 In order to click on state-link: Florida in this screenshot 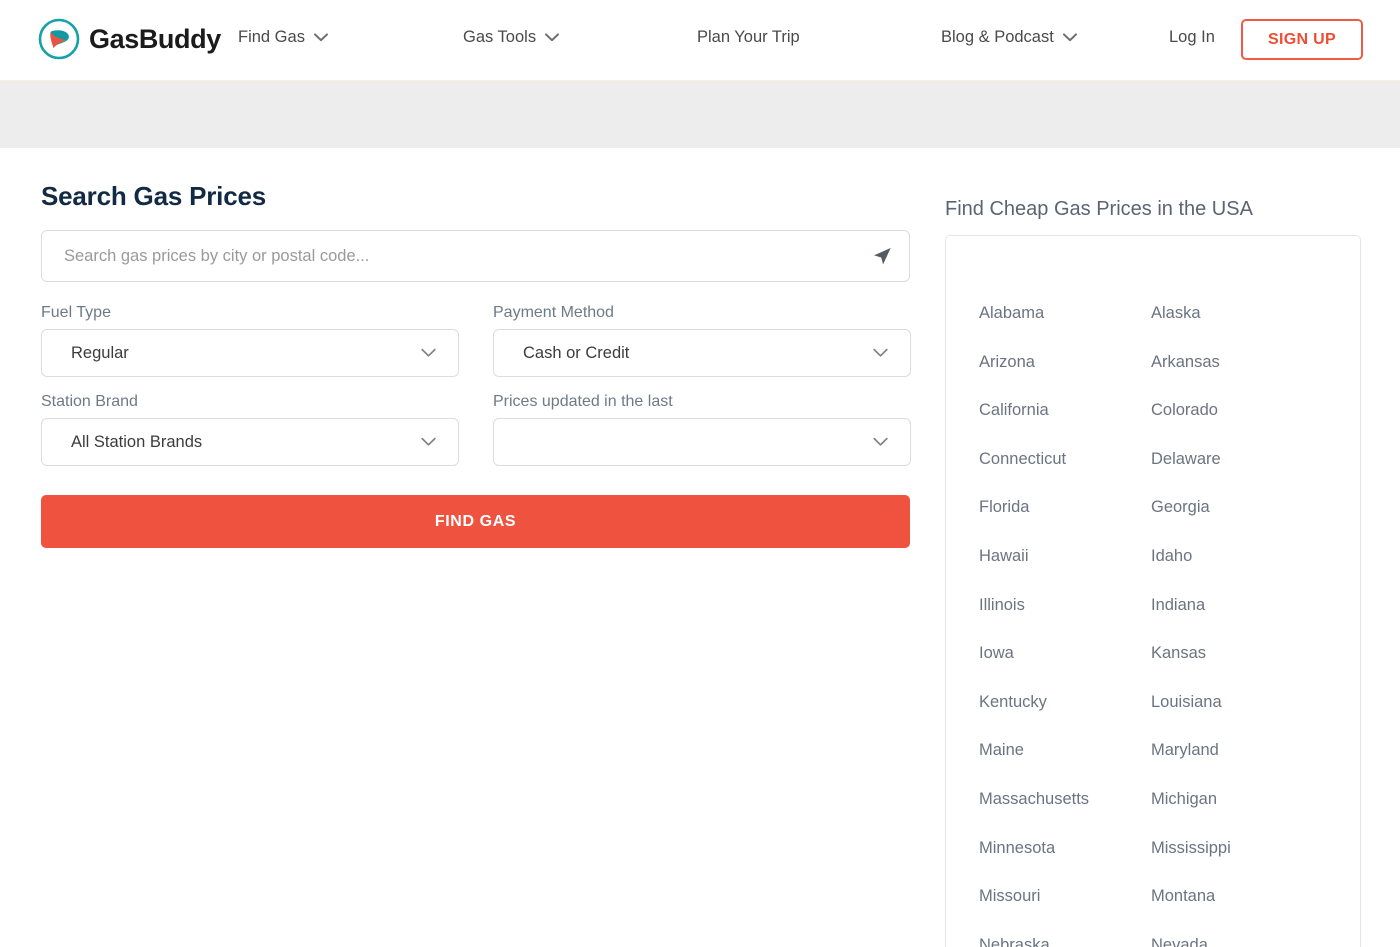, I will do `click(1065, 507)`.